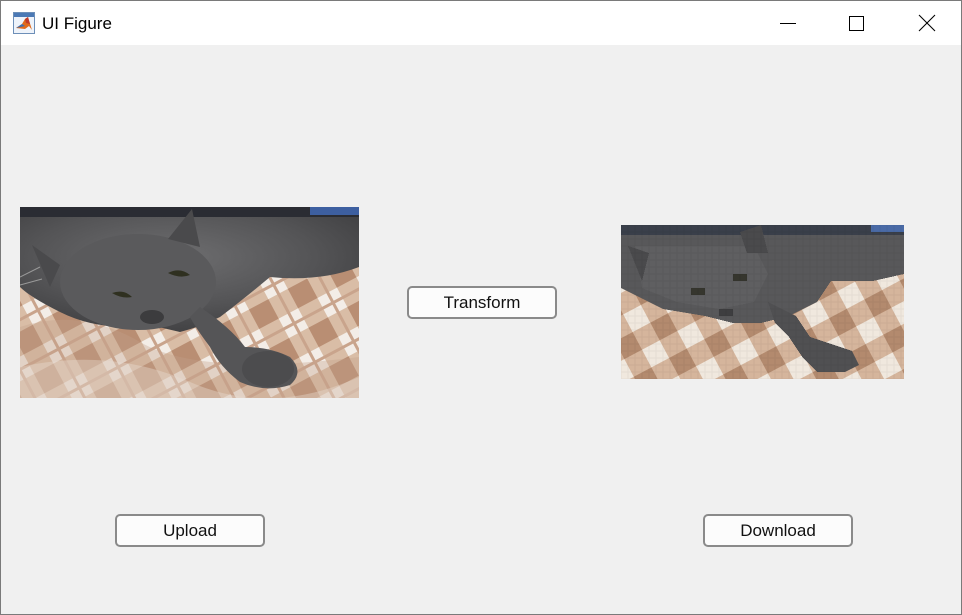 This screenshot has height=615, width=962. I want to click on transformed-image, so click(762, 302).